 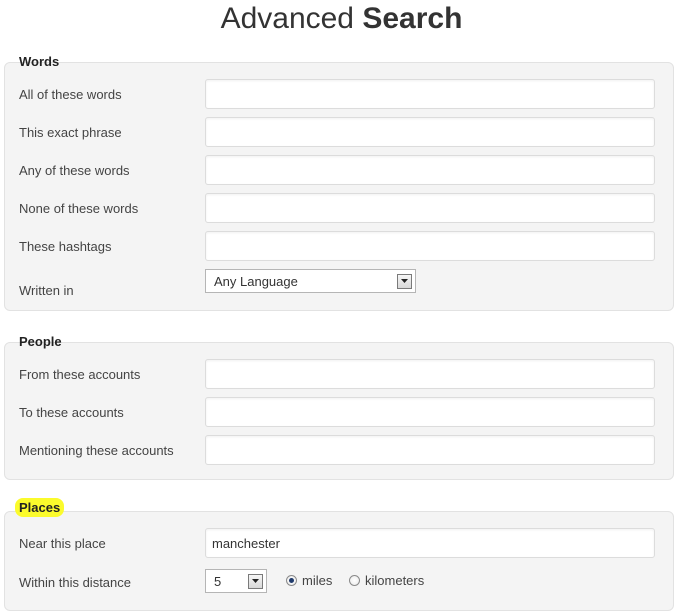 I want to click on none-words-label: None of these words, so click(x=79, y=208).